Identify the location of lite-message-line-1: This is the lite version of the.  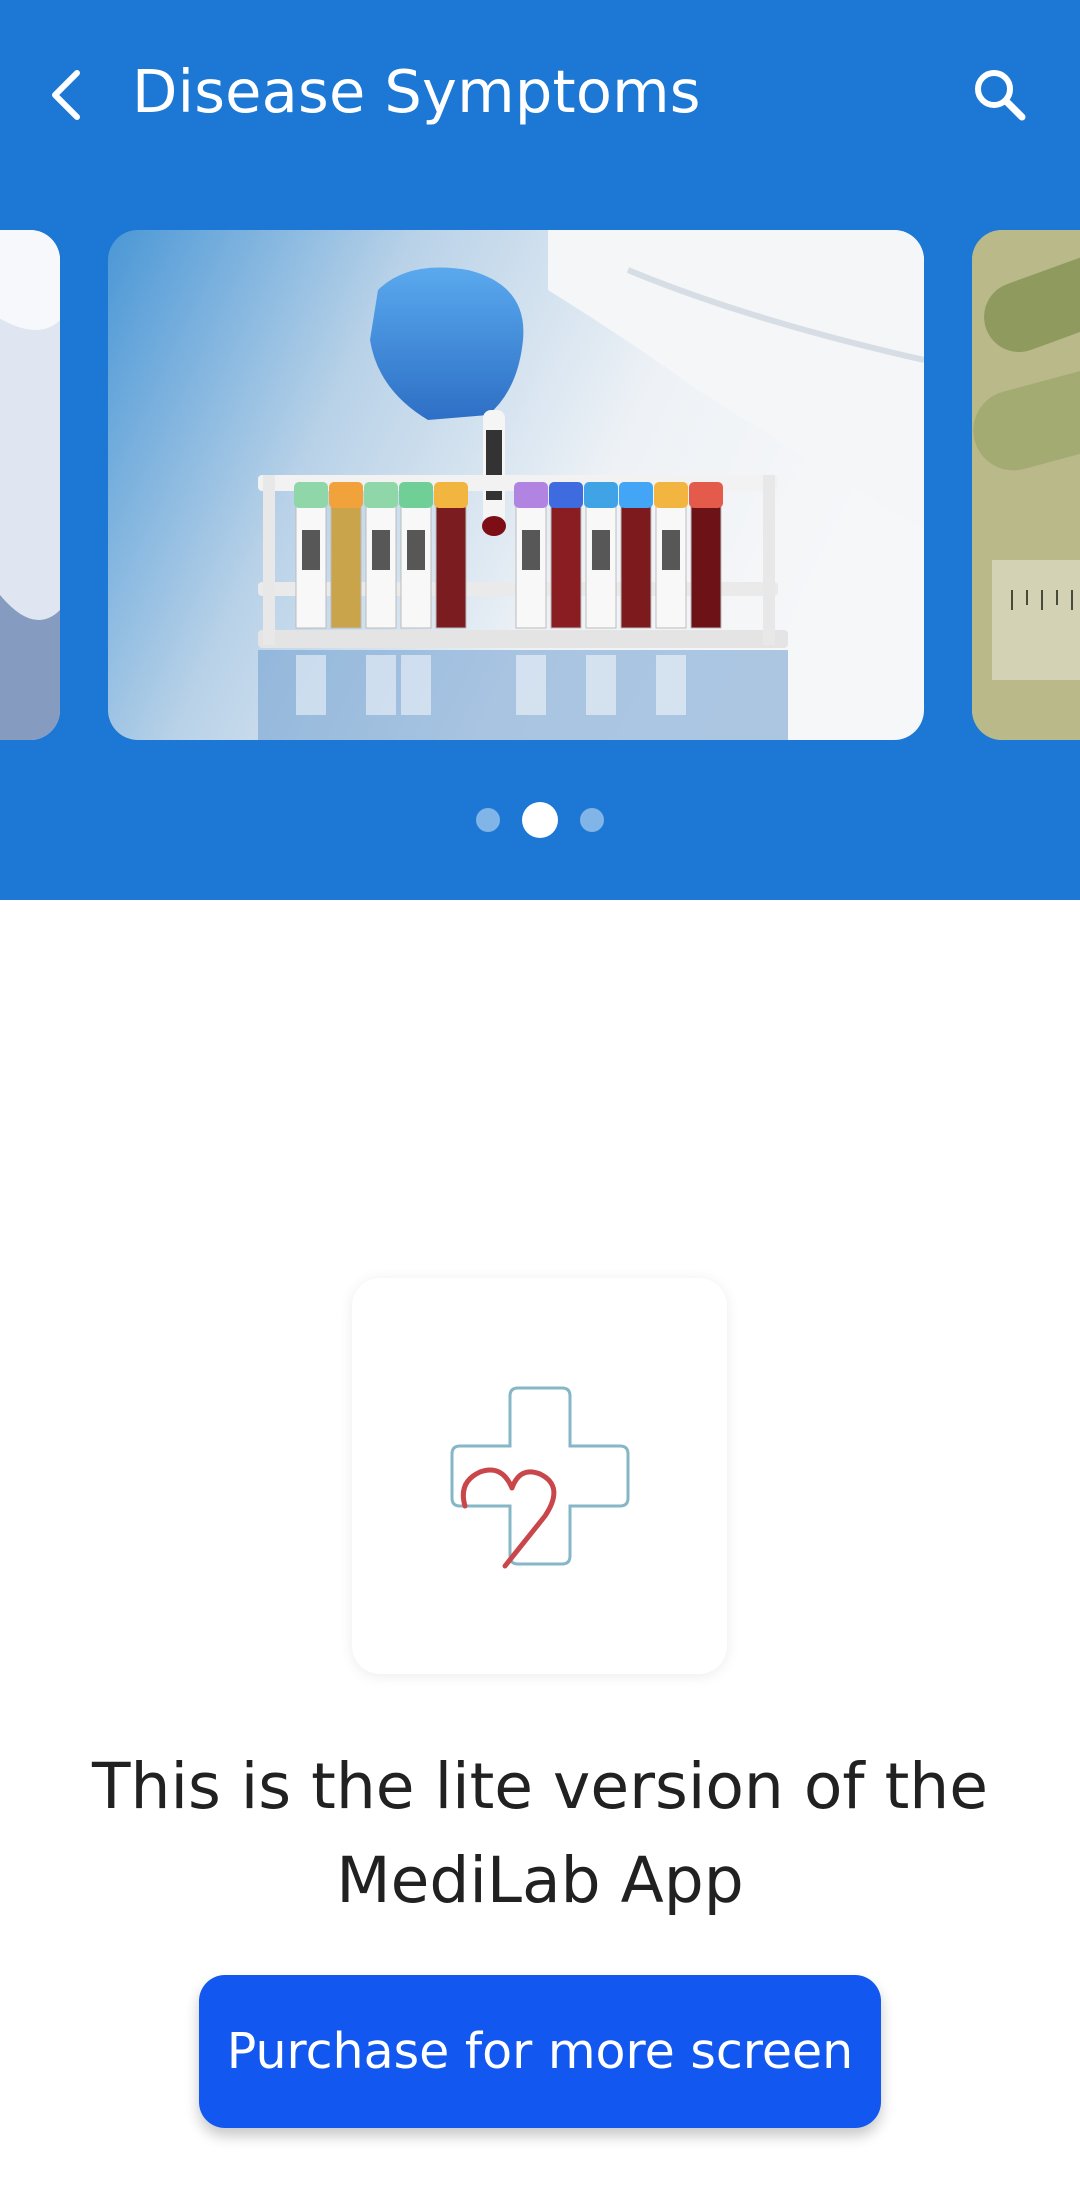
(540, 1786).